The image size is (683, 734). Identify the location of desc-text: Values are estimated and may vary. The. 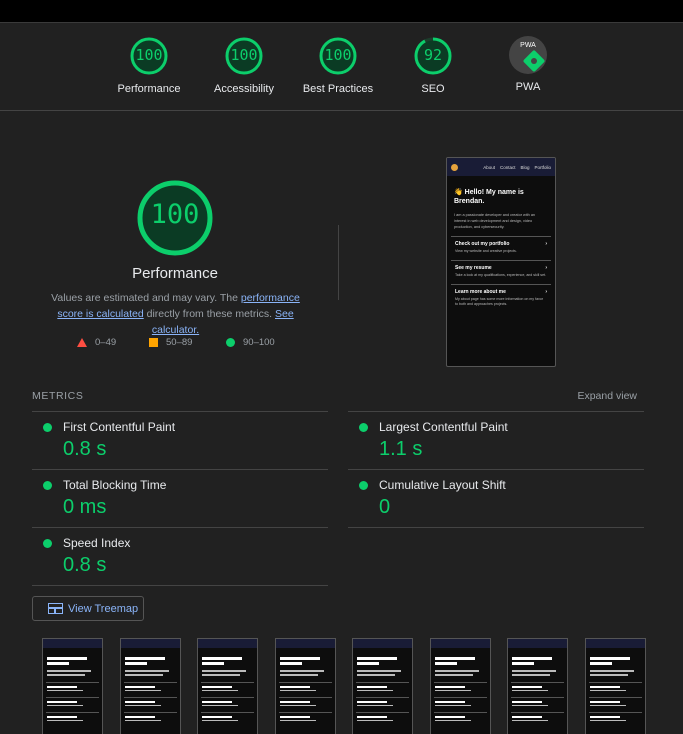
(146, 298).